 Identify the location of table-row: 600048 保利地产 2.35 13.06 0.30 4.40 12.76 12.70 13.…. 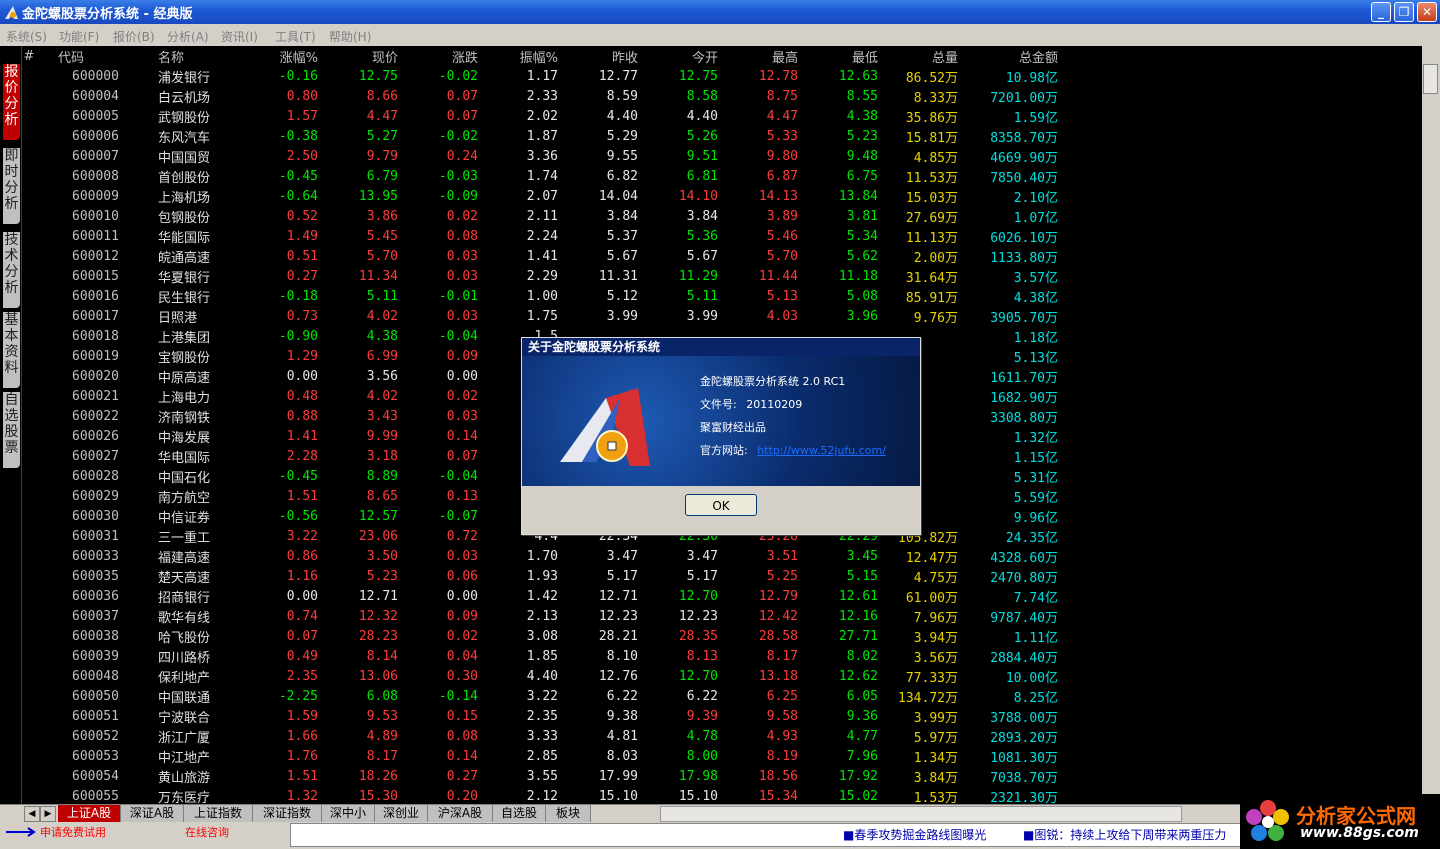
(540, 676).